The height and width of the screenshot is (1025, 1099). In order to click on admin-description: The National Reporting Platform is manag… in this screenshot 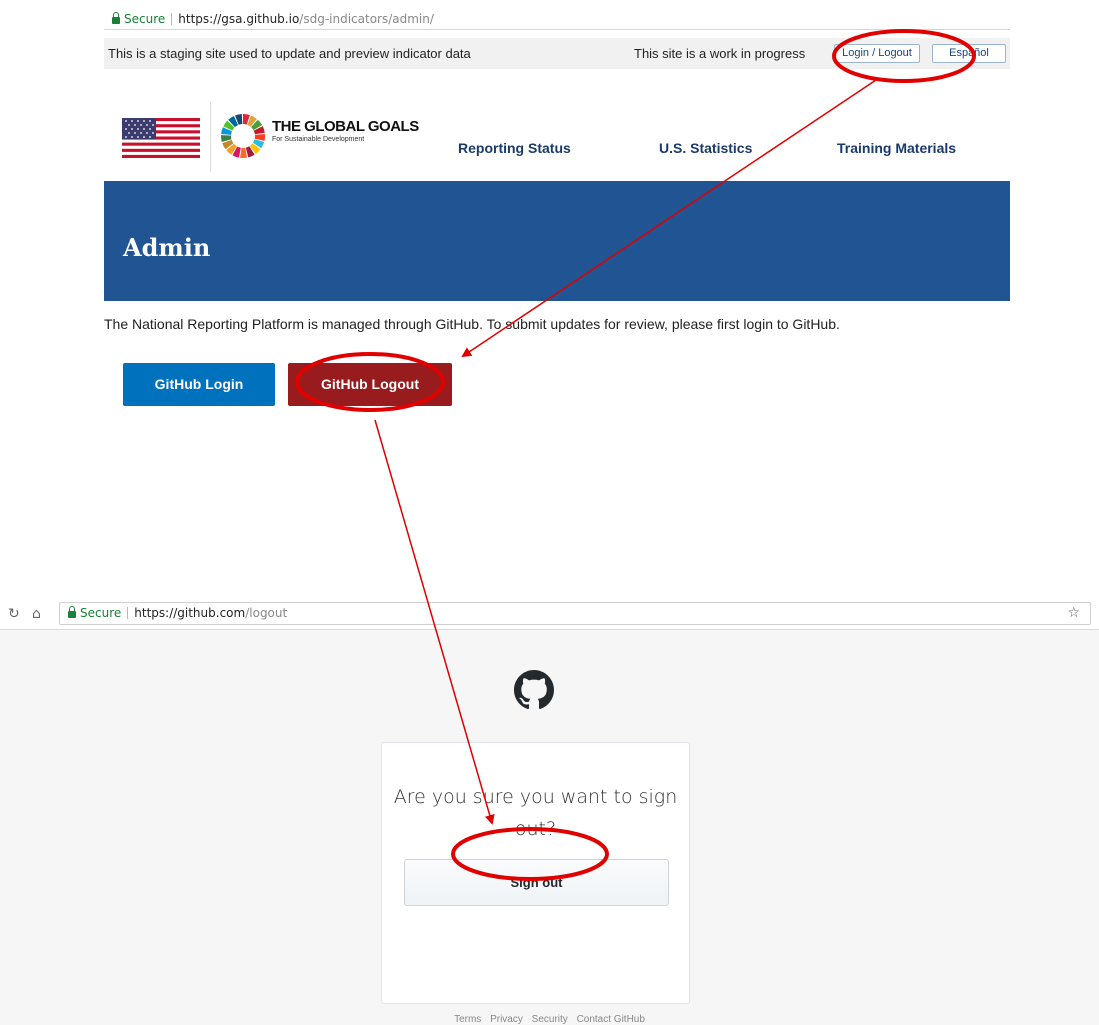, I will do `click(472, 324)`.